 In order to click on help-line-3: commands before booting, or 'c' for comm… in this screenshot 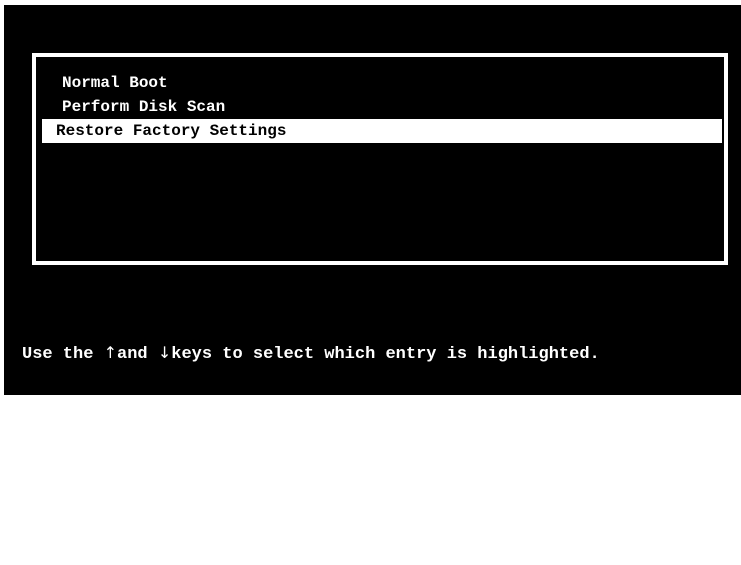, I will do `click(272, 502)`.